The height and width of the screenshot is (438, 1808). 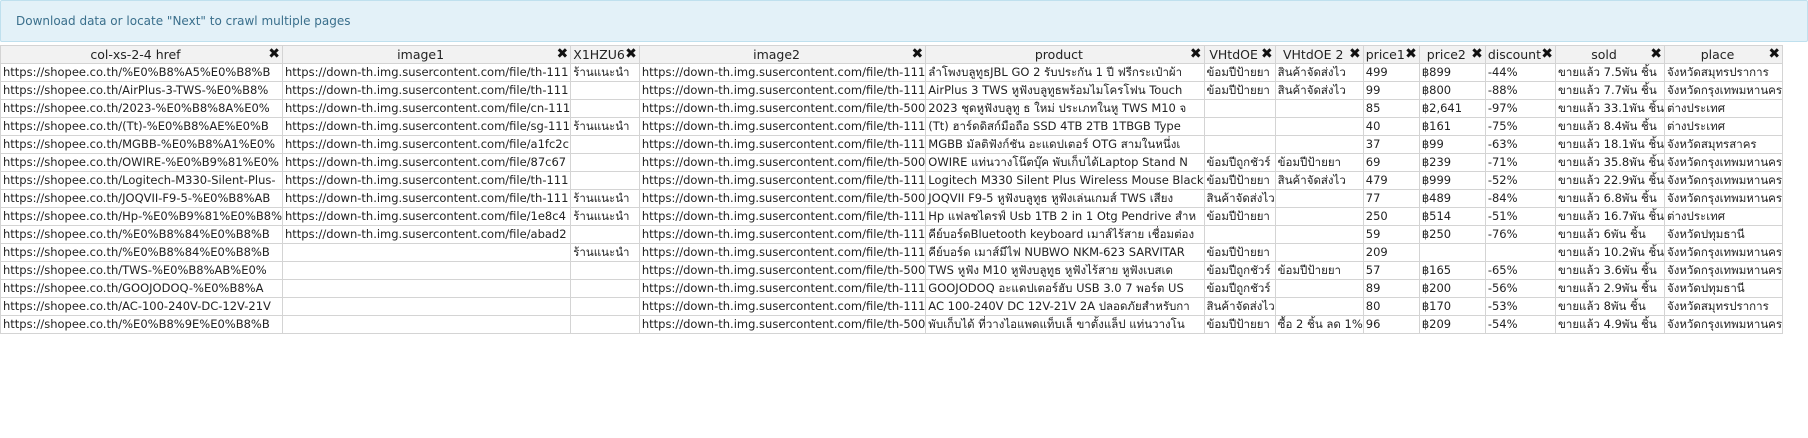 What do you see at coordinates (605, 54) in the screenshot?
I see `column-header: X1HZU6 ✖` at bounding box center [605, 54].